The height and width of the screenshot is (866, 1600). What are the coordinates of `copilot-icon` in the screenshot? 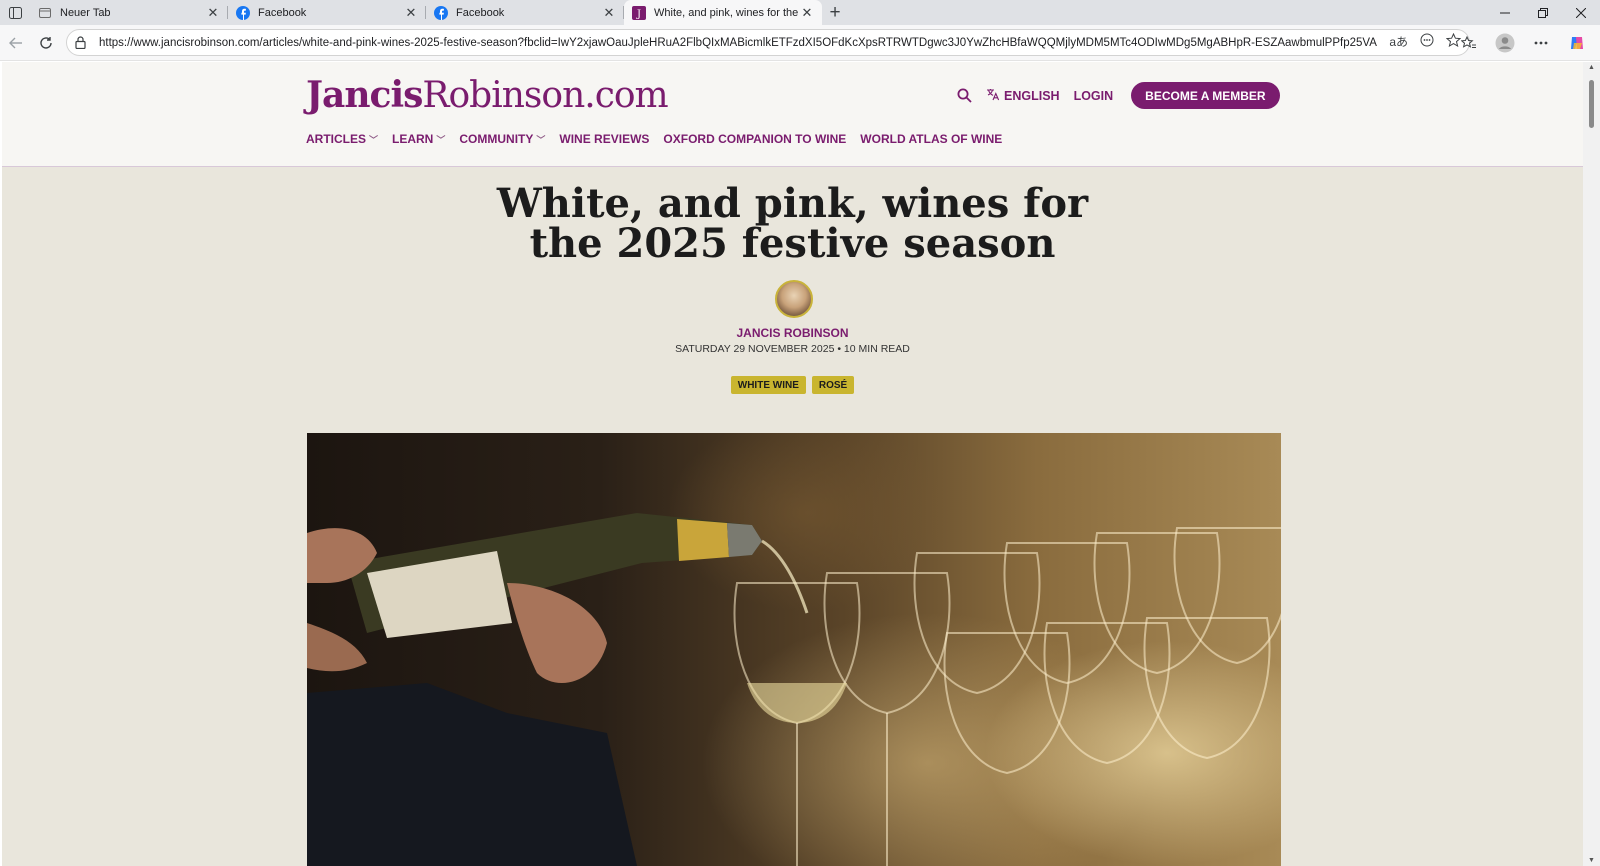 It's located at (1577, 43).